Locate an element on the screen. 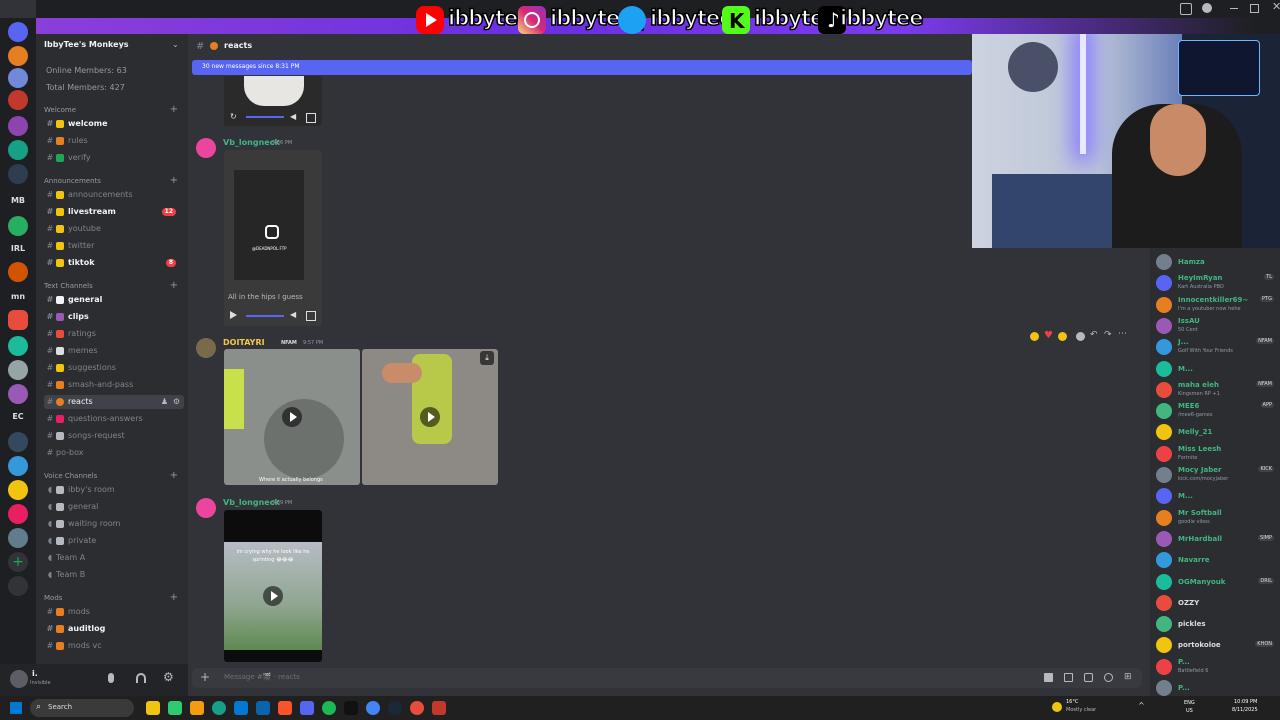  category-announcements: Announcements is located at coordinates (72, 181).